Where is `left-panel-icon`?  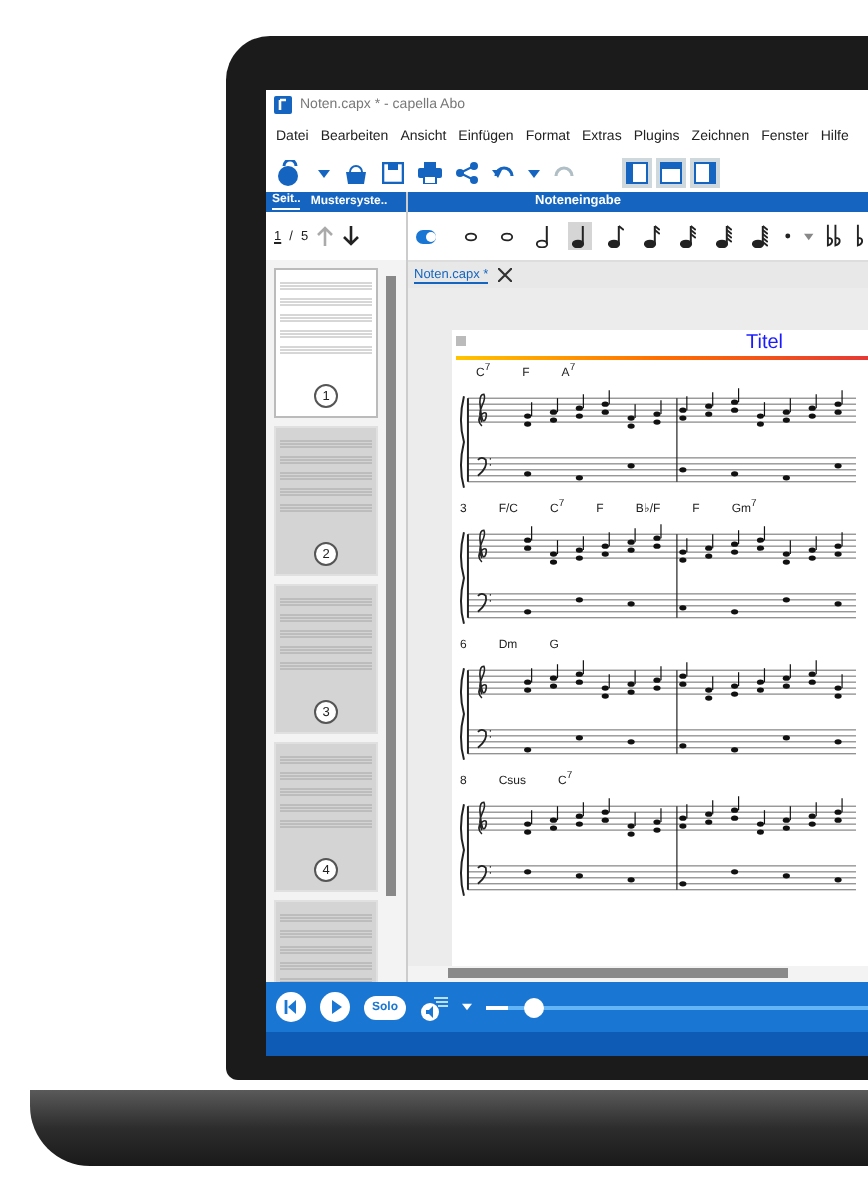
left-panel-icon is located at coordinates (637, 173).